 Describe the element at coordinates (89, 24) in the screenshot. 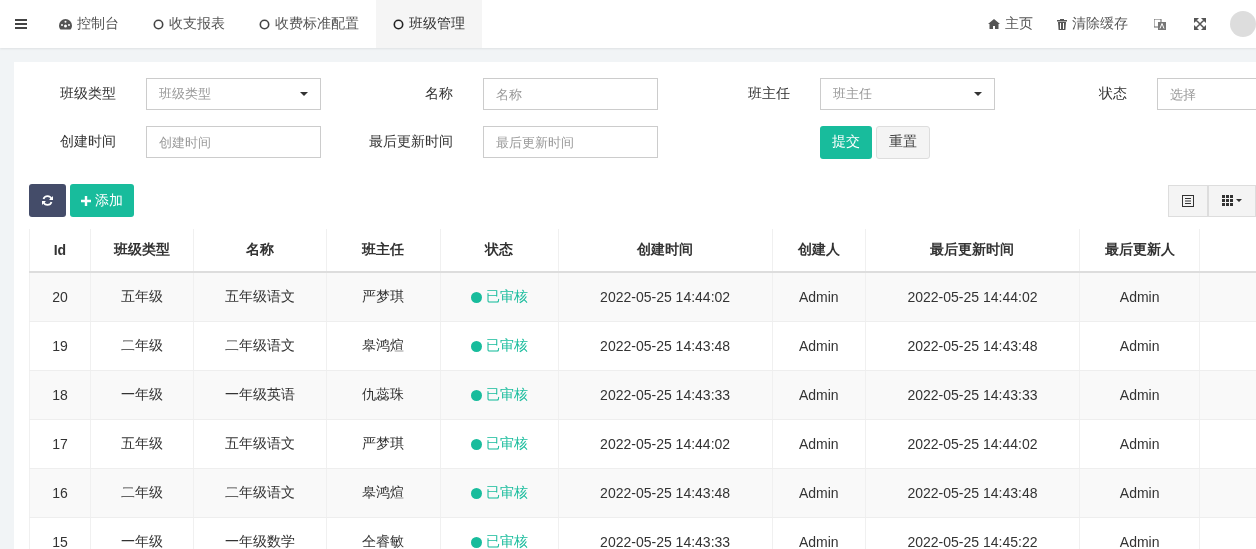

I see `nav-tab: 控制台` at that location.